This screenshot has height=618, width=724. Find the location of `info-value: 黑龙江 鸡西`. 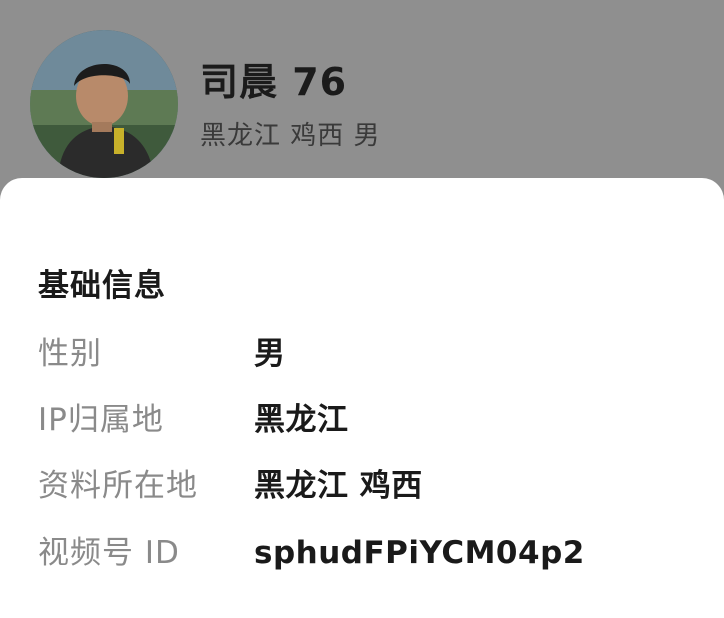

info-value: 黑龙江 鸡西 is located at coordinates (338, 486).